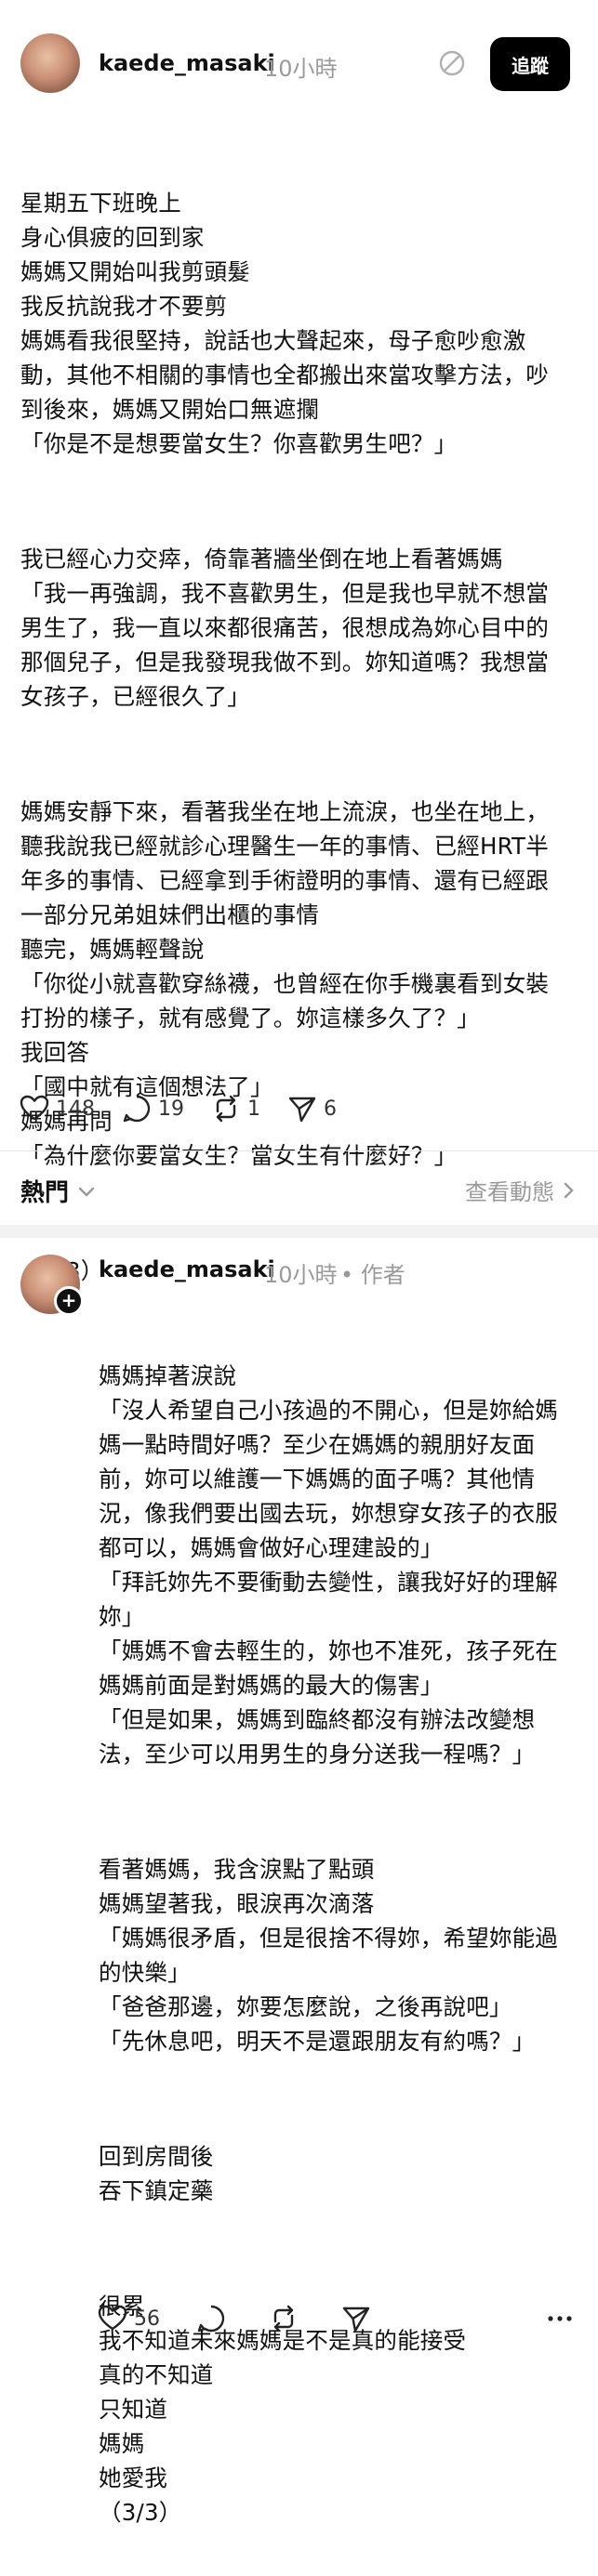  Describe the element at coordinates (152, 1108) in the screenshot. I see `comment-button: 19` at that location.